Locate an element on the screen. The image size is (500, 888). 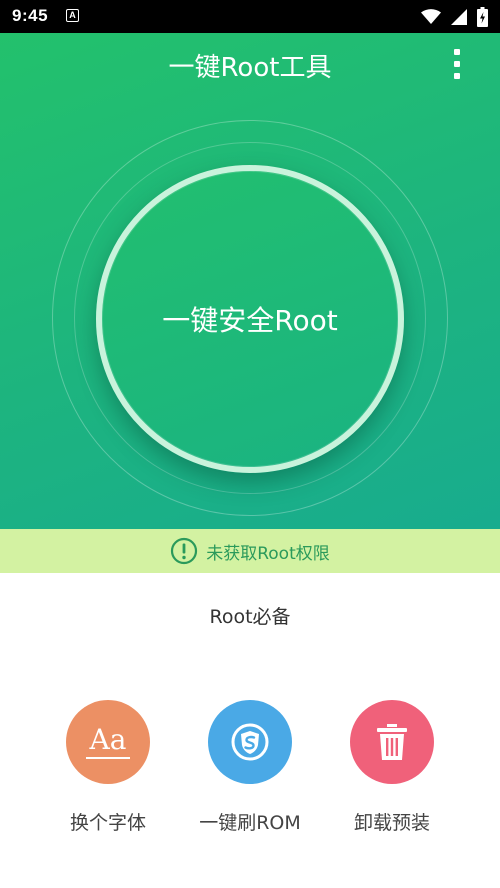
status-icons is located at coordinates (454, 17).